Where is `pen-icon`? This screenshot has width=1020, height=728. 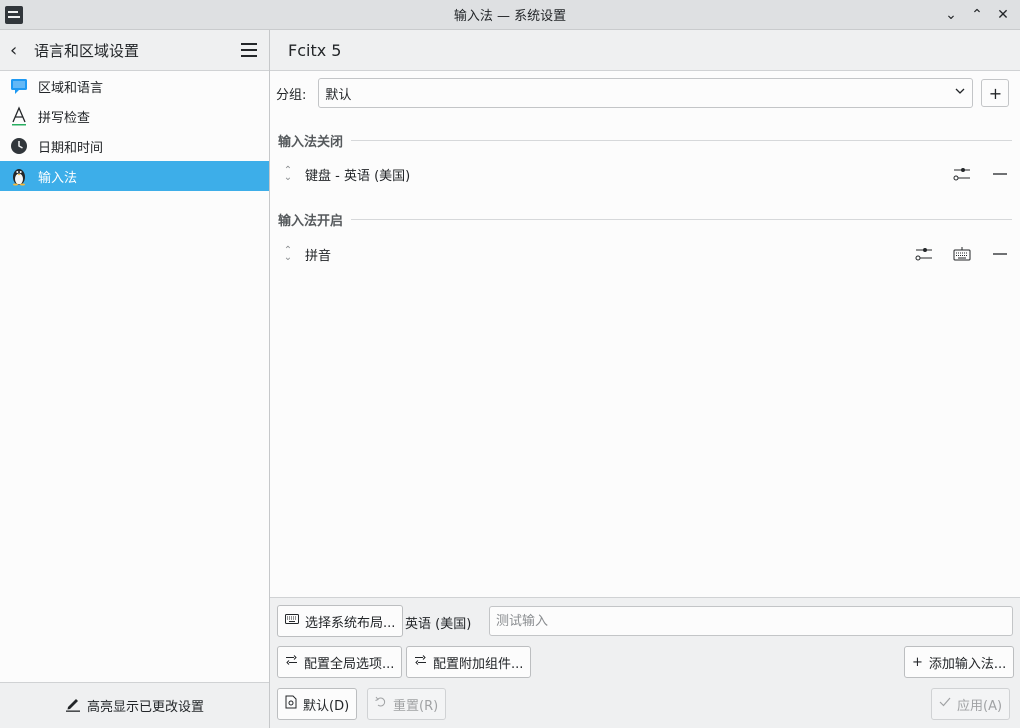 pen-icon is located at coordinates (73, 706).